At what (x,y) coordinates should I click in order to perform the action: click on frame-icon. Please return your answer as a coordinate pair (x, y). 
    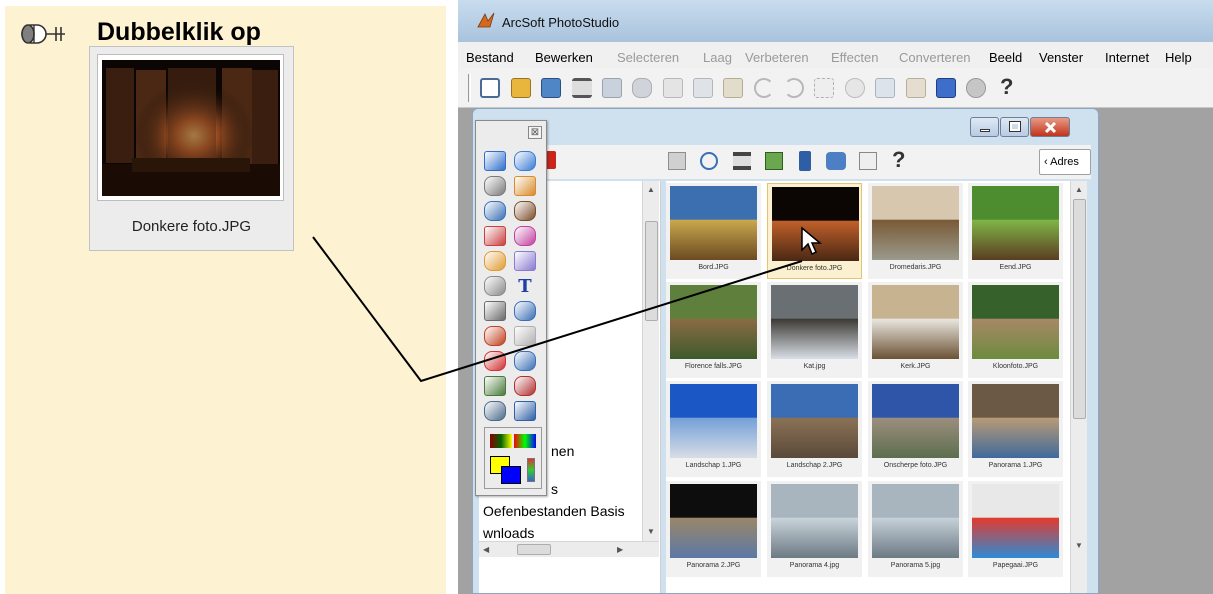
    Looking at the image, I should click on (495, 411).